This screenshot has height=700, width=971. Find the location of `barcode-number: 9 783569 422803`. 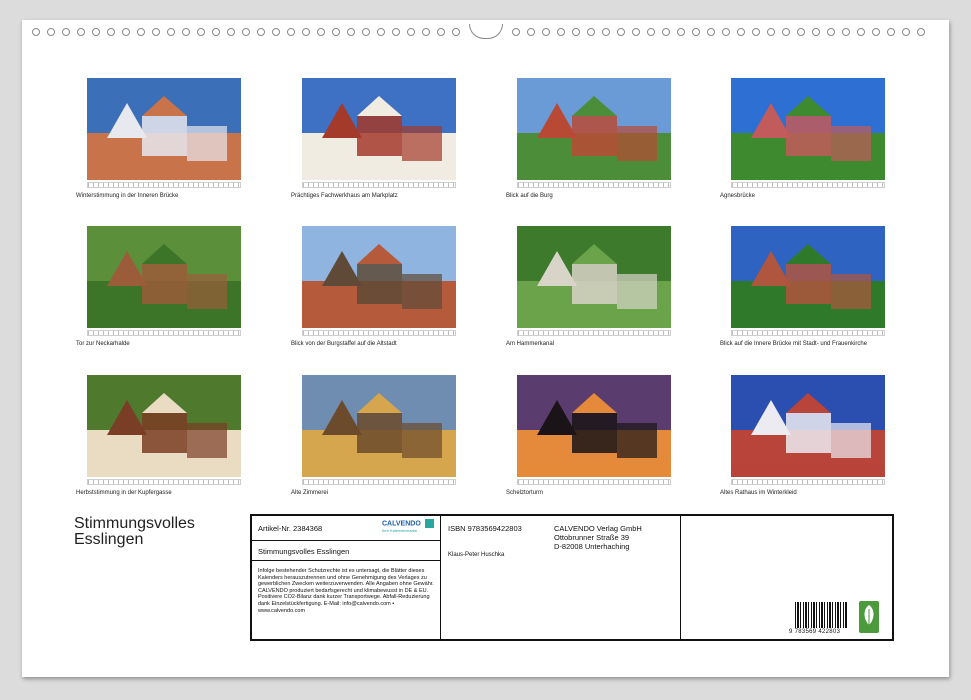

barcode-number: 9 783569 422803 is located at coordinates (815, 632).